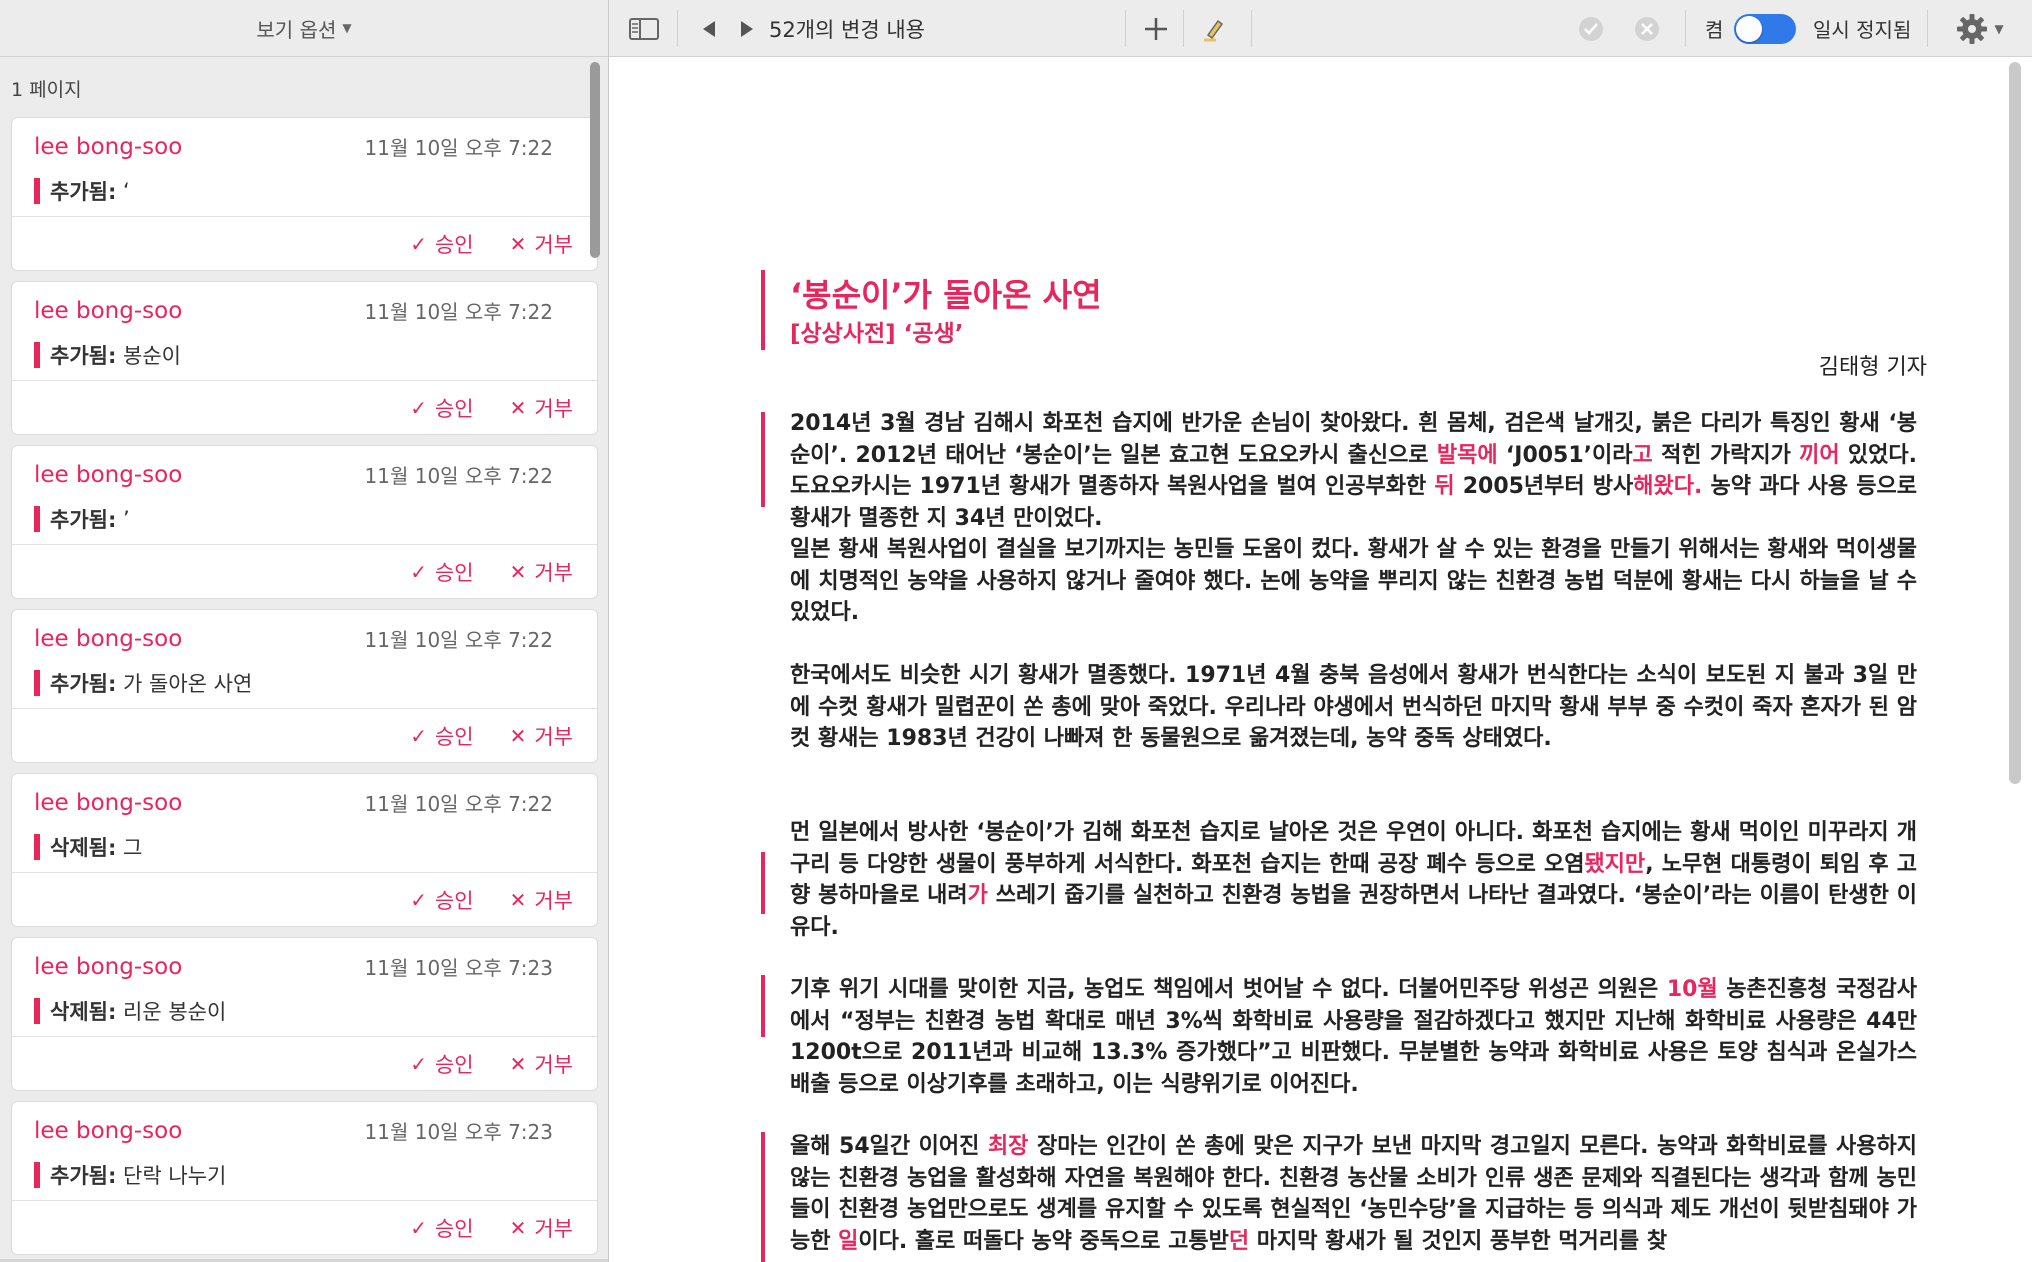 This screenshot has width=2032, height=1262. What do you see at coordinates (1008, 1146) in the screenshot?
I see `inserted-text: 최장` at bounding box center [1008, 1146].